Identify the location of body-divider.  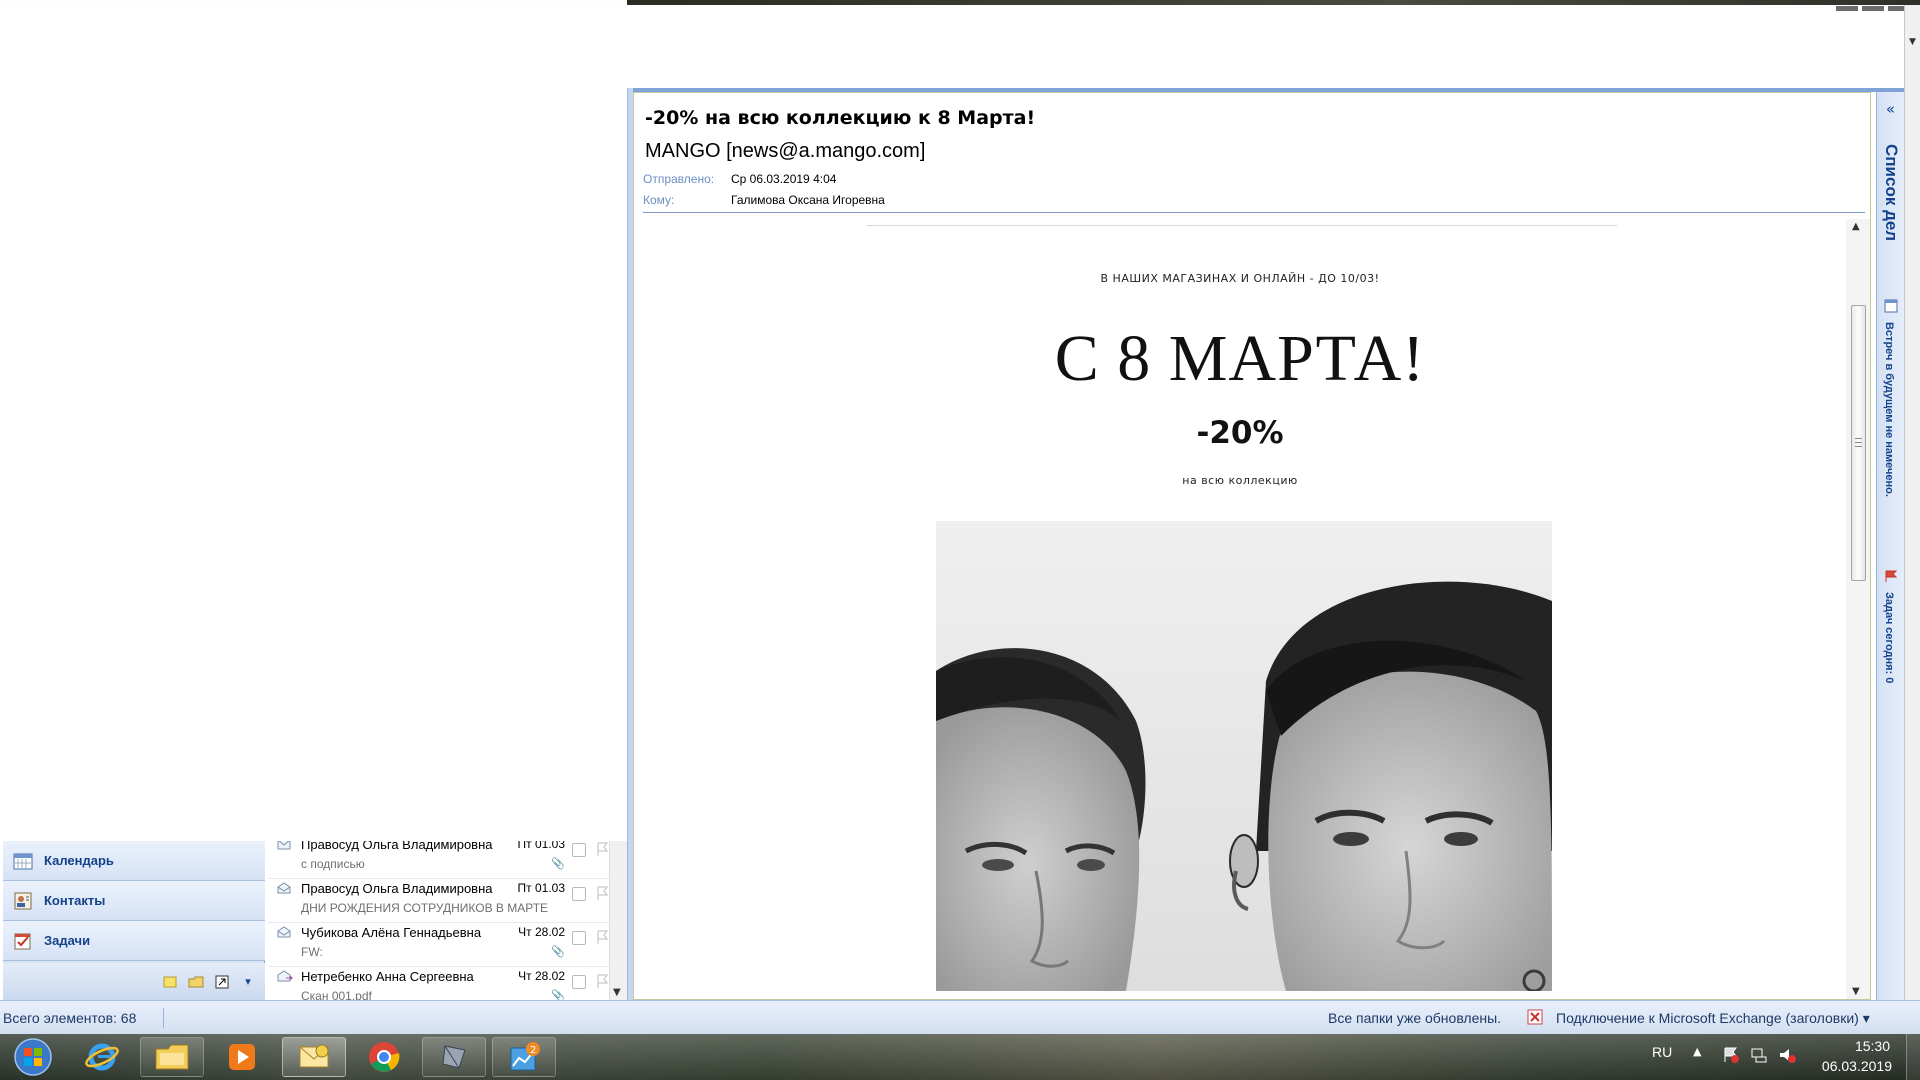
(1242, 225).